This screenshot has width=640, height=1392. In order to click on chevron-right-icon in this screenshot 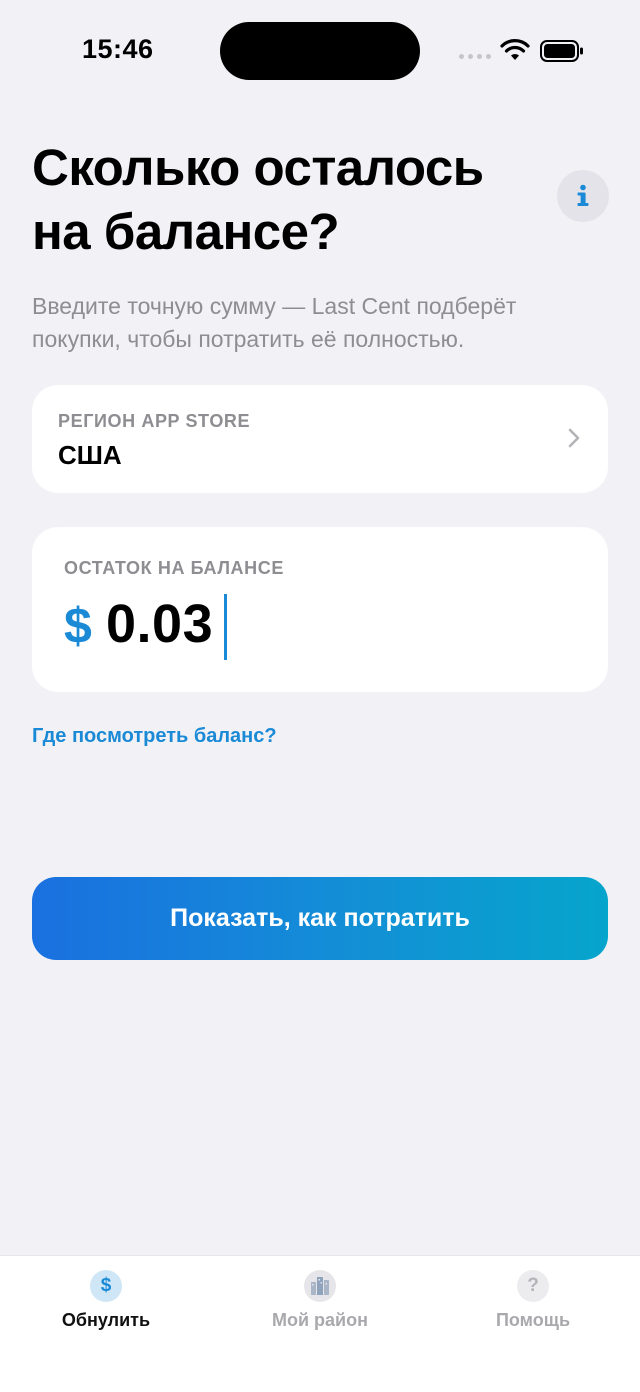, I will do `click(574, 438)`.